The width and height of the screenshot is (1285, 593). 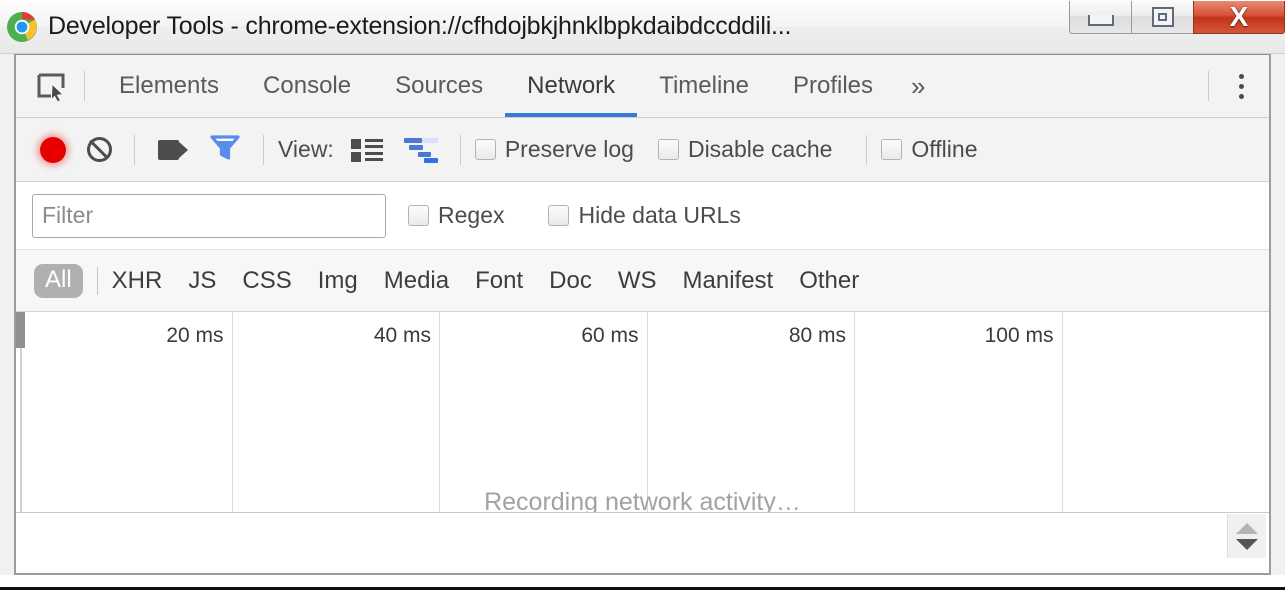 I want to click on view-list-button, so click(x=367, y=150).